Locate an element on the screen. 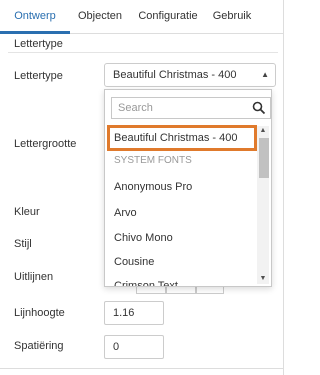  section-title: Lettertype is located at coordinates (38, 44).